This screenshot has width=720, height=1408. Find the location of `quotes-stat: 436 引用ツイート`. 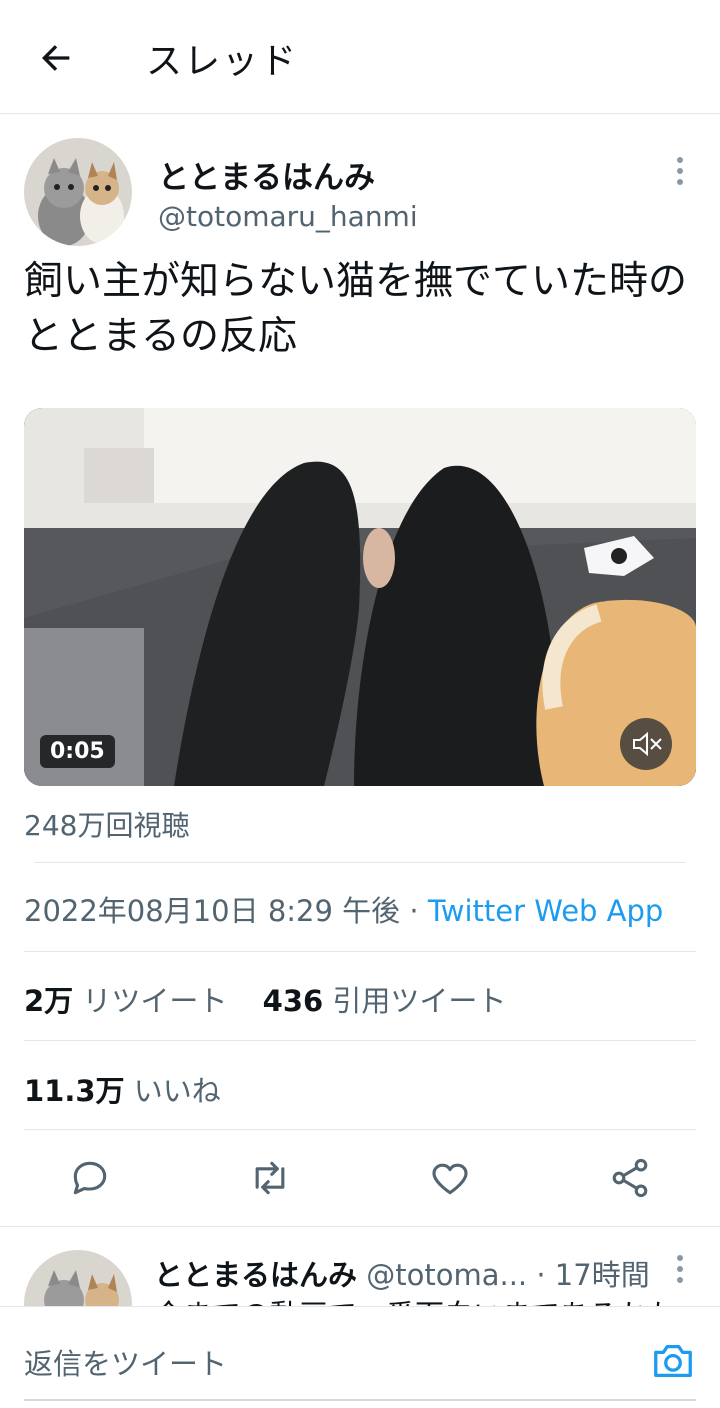

quotes-stat: 436 引用ツイート is located at coordinates (385, 1001).